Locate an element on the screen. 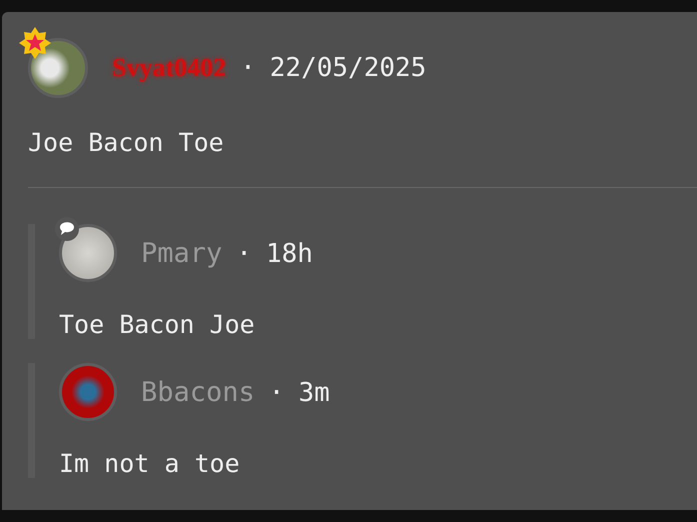  username: Pmary is located at coordinates (181, 253).